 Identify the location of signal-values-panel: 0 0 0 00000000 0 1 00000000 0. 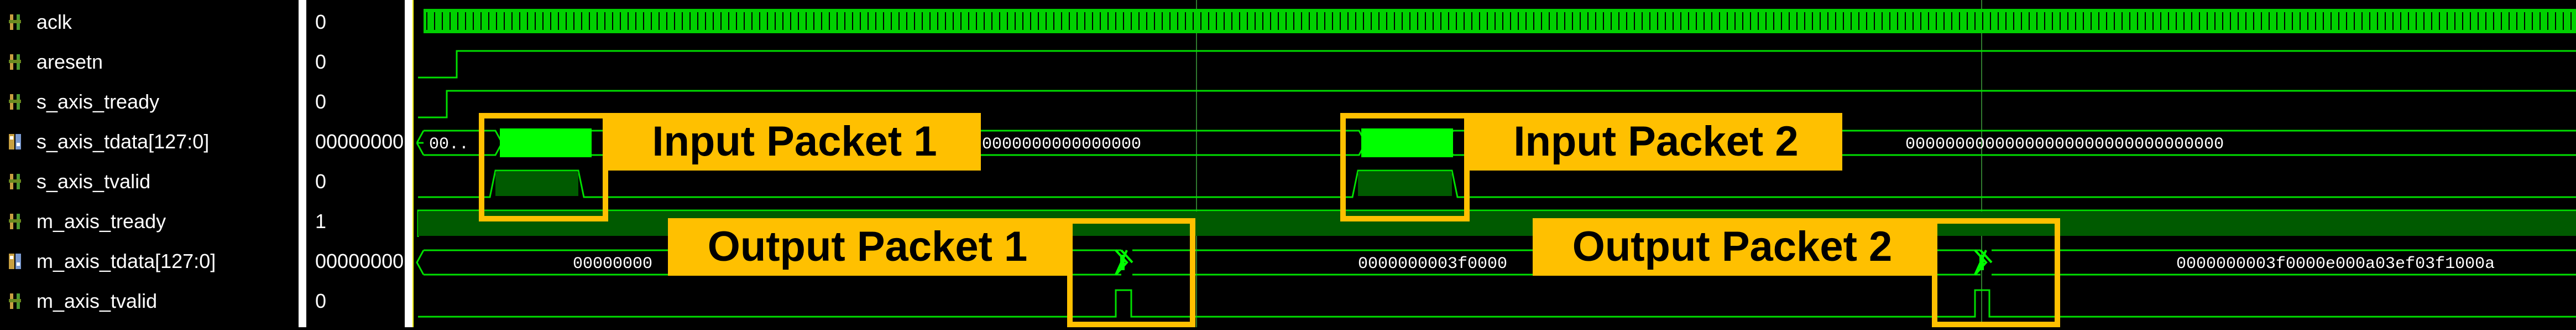
(355, 164).